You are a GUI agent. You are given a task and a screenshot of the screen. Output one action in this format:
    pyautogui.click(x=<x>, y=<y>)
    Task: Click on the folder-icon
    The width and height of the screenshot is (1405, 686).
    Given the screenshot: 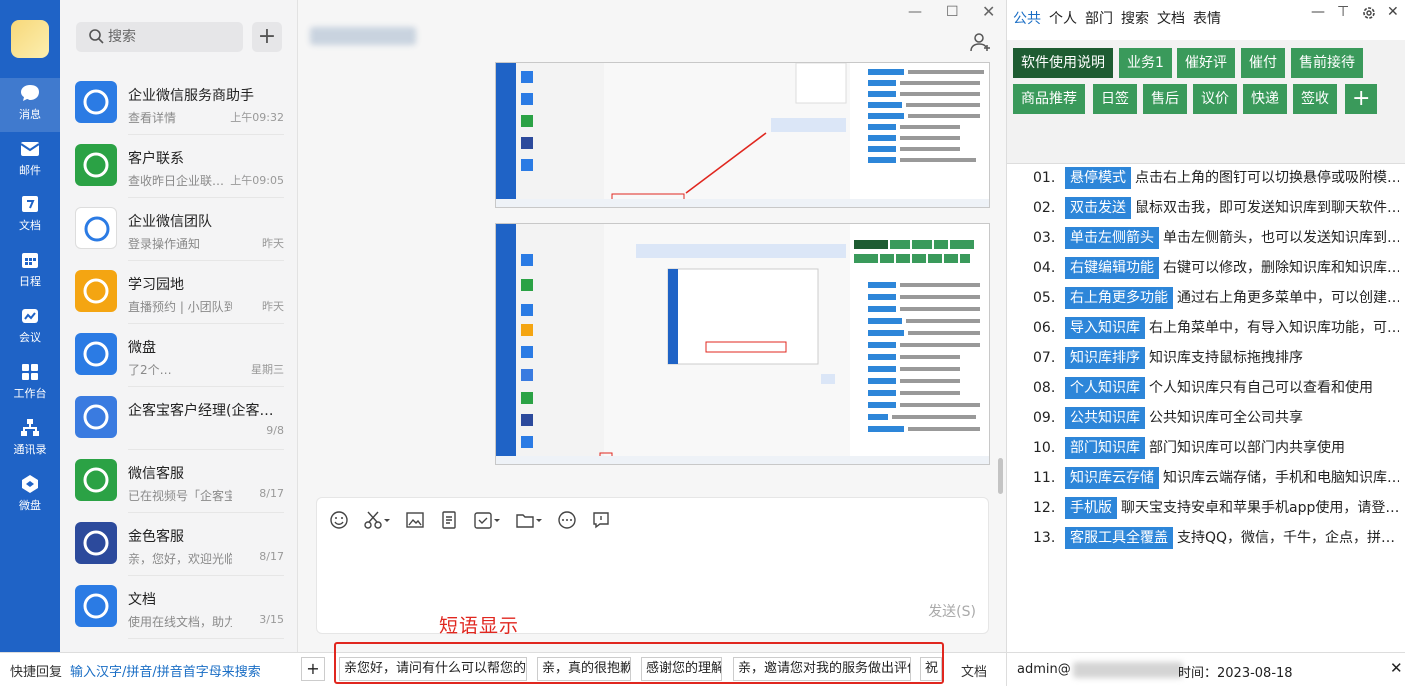 What is the action you would take?
    pyautogui.click(x=529, y=520)
    